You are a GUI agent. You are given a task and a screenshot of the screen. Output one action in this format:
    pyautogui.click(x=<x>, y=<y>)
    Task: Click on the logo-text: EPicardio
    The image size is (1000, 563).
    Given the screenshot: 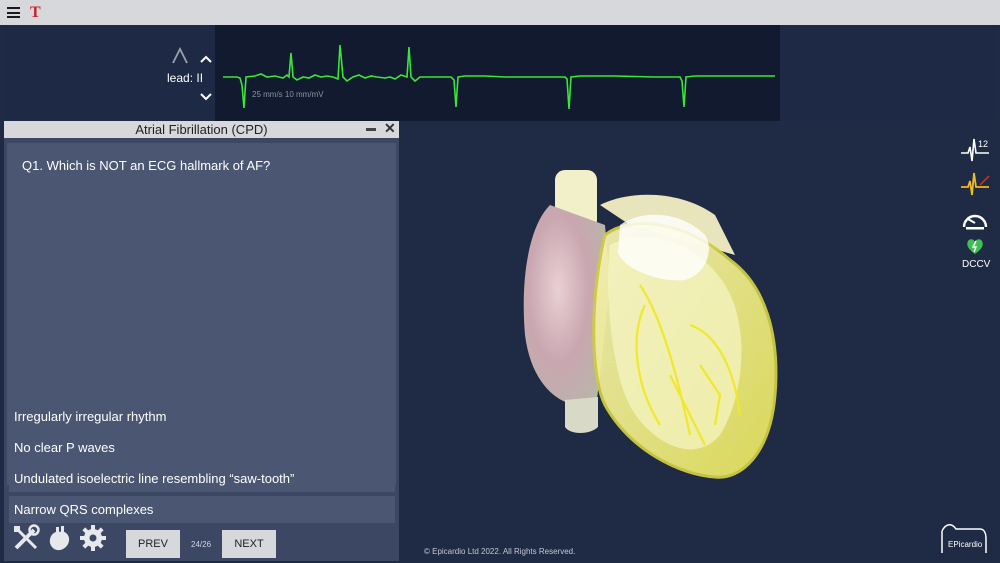 What is the action you would take?
    pyautogui.click(x=965, y=544)
    